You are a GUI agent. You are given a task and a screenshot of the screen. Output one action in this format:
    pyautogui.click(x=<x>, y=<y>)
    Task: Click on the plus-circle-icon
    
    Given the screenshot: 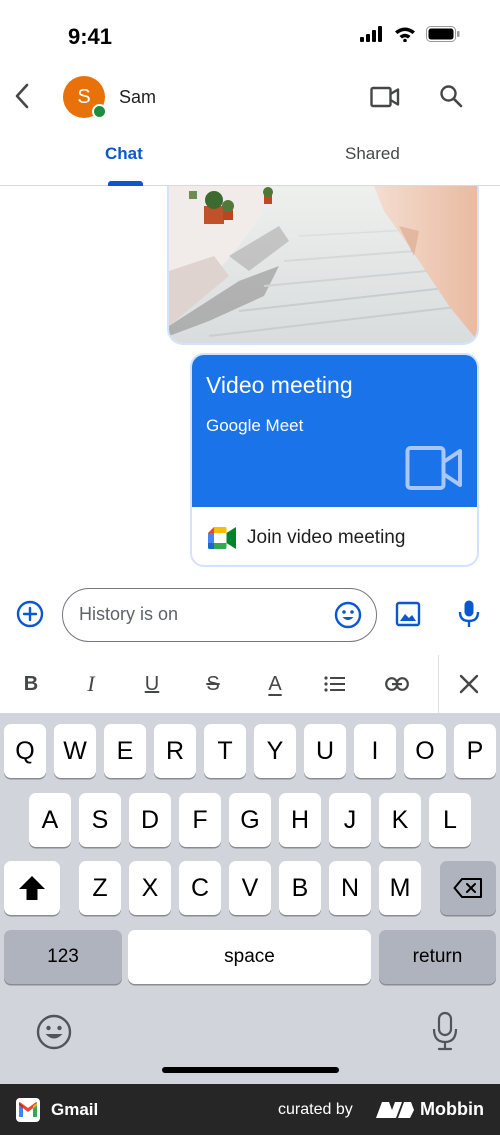 What is the action you would take?
    pyautogui.click(x=30, y=614)
    